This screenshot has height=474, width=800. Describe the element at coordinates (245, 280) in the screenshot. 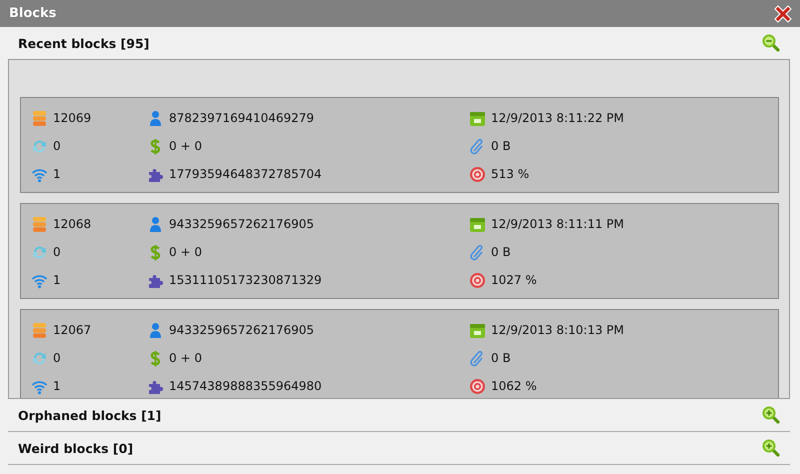

I see `block-value: 15311105173230871329` at that location.